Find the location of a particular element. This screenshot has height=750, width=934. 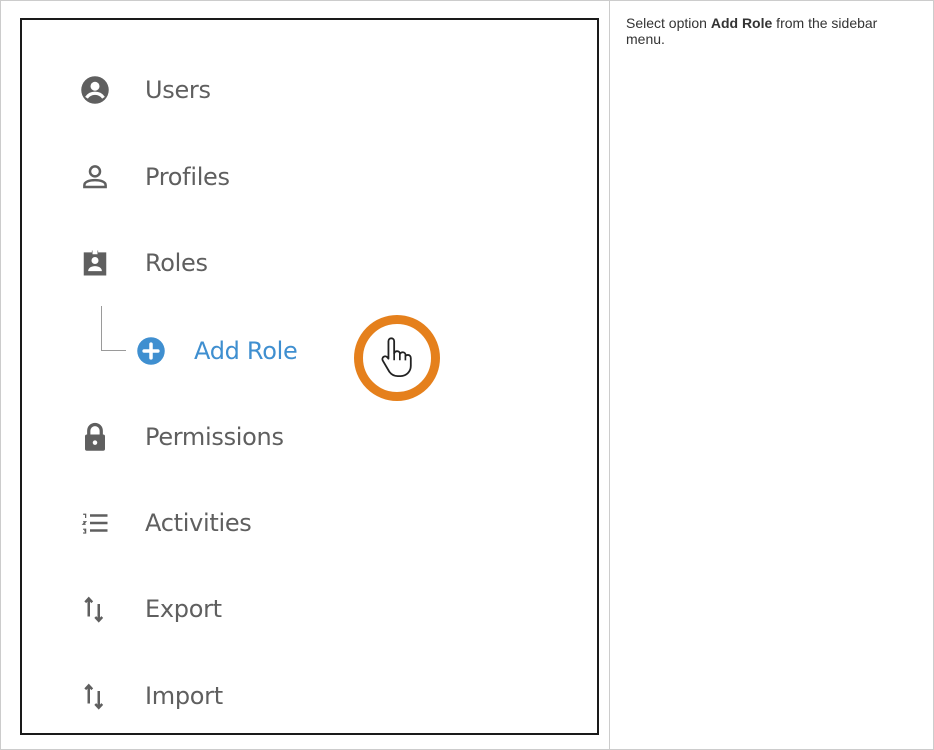

add-circle-icon is located at coordinates (155, 351).